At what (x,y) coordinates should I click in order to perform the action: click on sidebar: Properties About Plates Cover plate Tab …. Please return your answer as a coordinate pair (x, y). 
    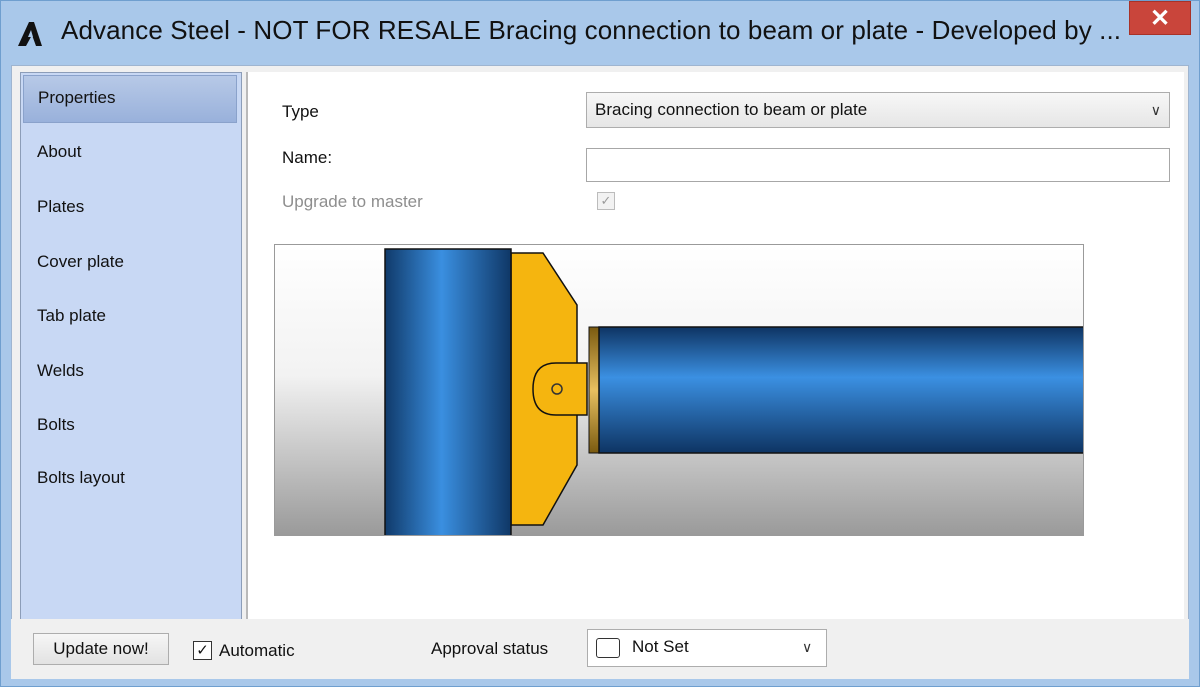
    Looking at the image, I should click on (131, 349).